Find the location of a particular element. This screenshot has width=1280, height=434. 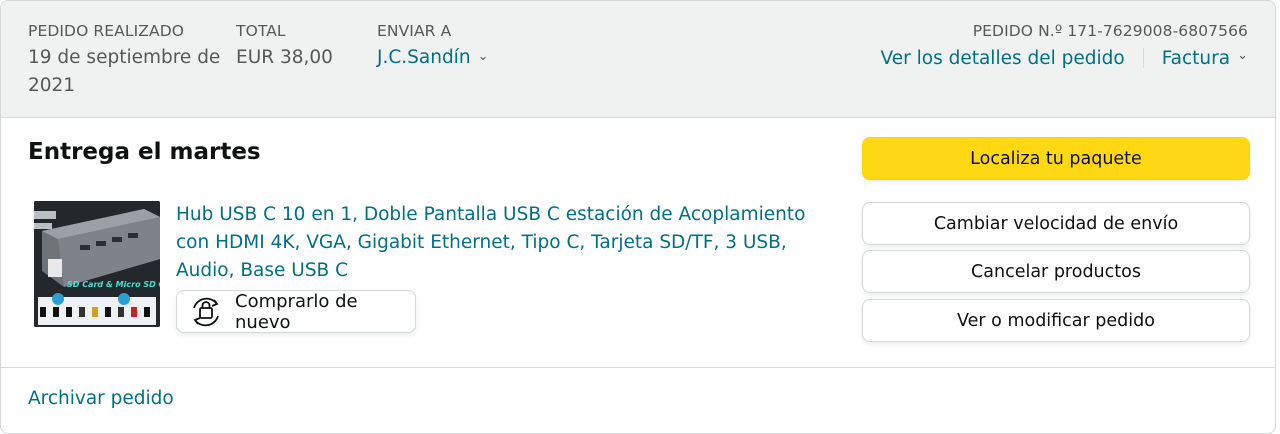

buy-again-label: Comprarlo de nuevo is located at coordinates (296, 311).